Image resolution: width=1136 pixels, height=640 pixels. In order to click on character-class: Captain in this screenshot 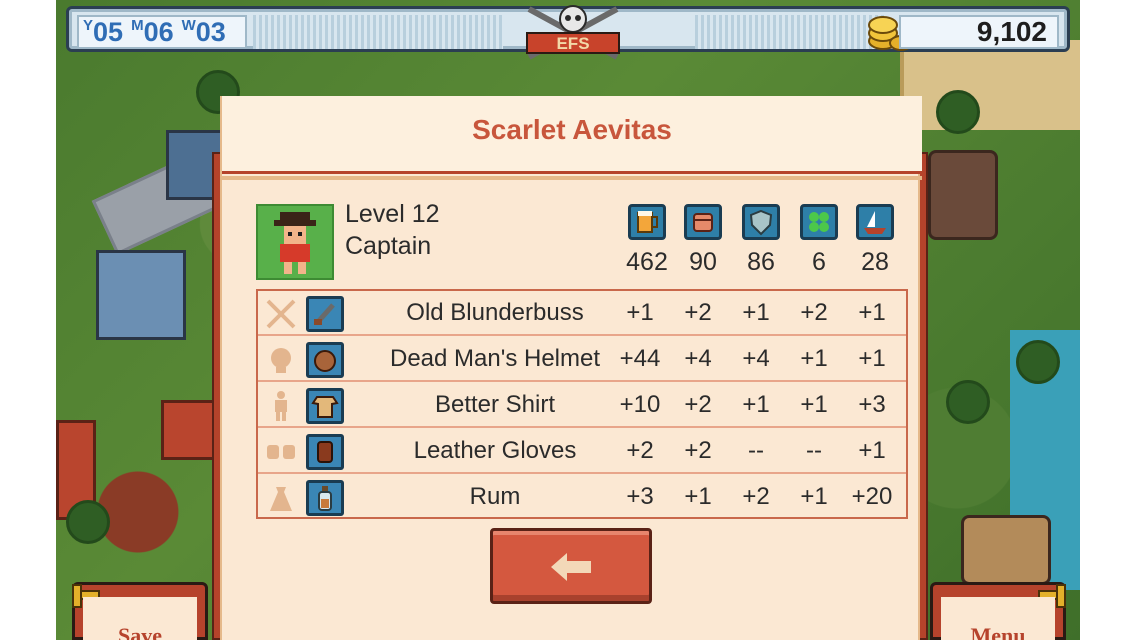, I will do `click(388, 246)`.